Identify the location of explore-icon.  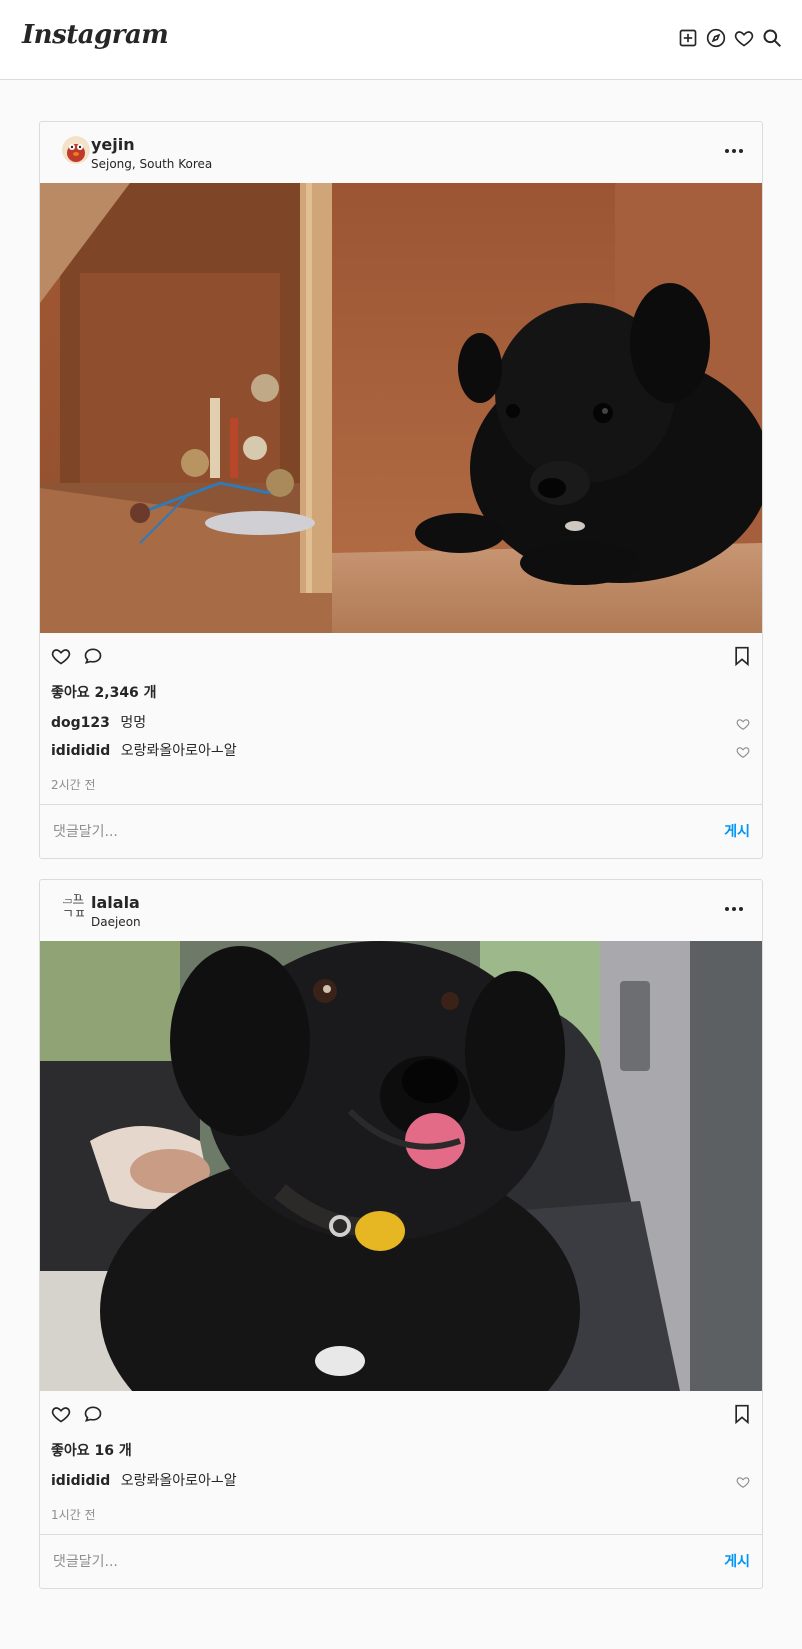
(716, 38).